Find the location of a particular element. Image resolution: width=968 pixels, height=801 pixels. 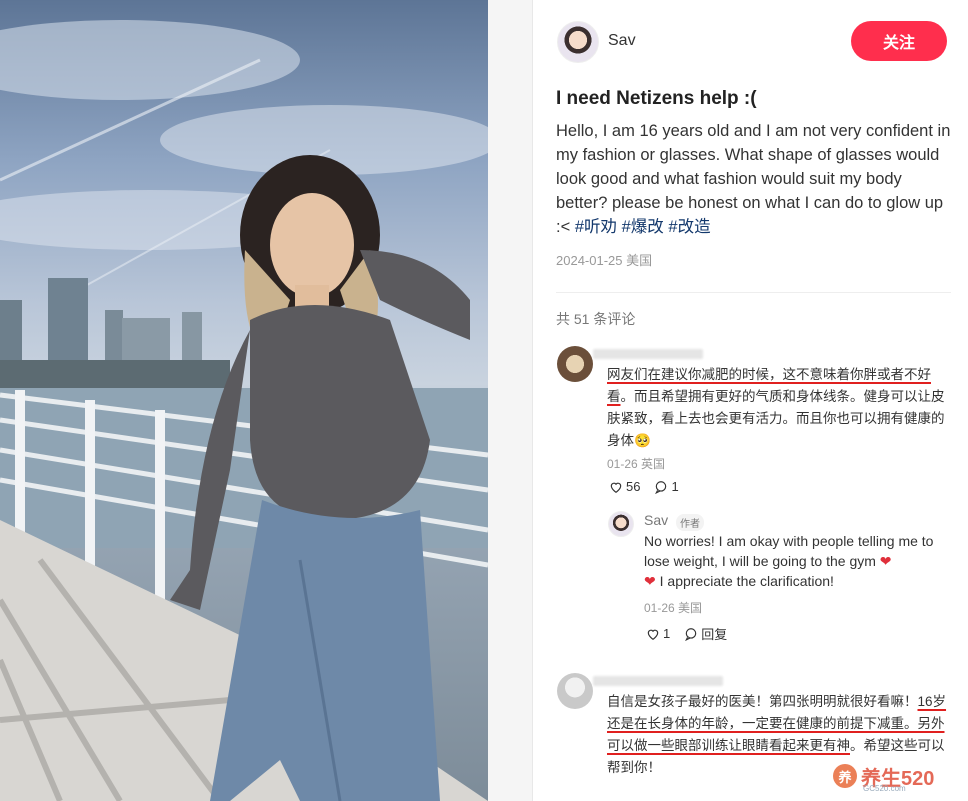

like-button: 56 is located at coordinates (624, 486).